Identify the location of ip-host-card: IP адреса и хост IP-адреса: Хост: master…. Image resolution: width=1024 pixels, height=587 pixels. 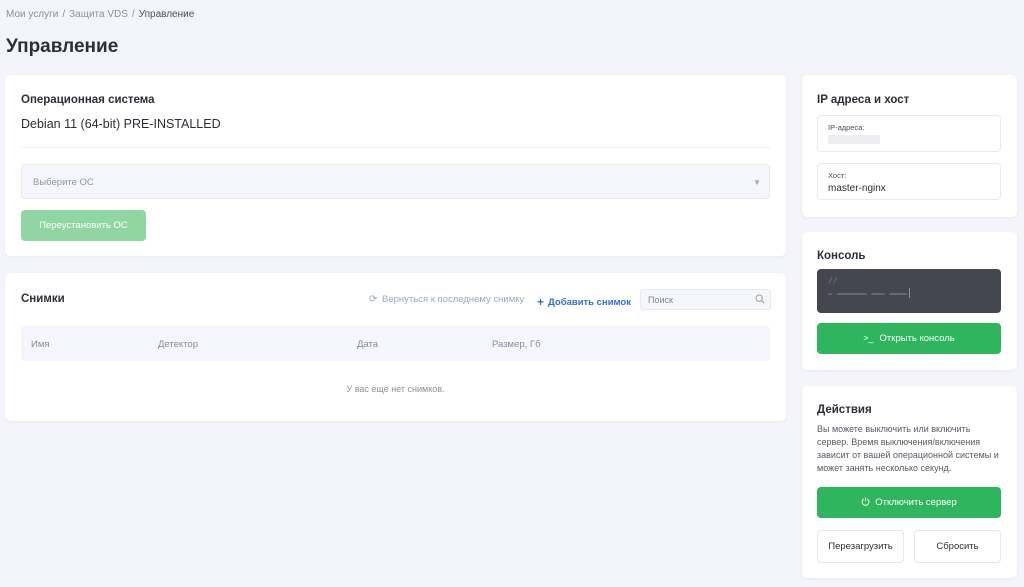
(909, 146).